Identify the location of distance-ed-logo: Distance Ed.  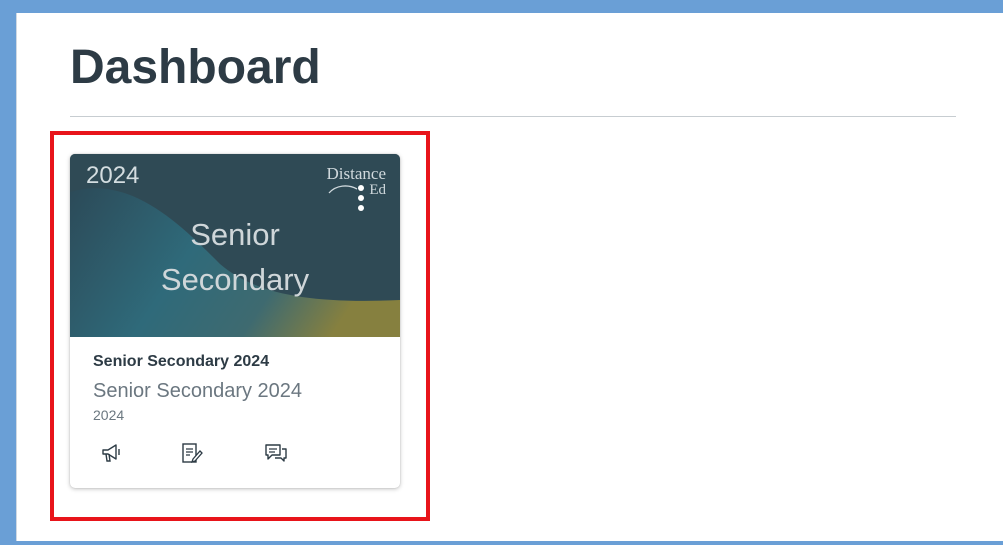
(356, 181).